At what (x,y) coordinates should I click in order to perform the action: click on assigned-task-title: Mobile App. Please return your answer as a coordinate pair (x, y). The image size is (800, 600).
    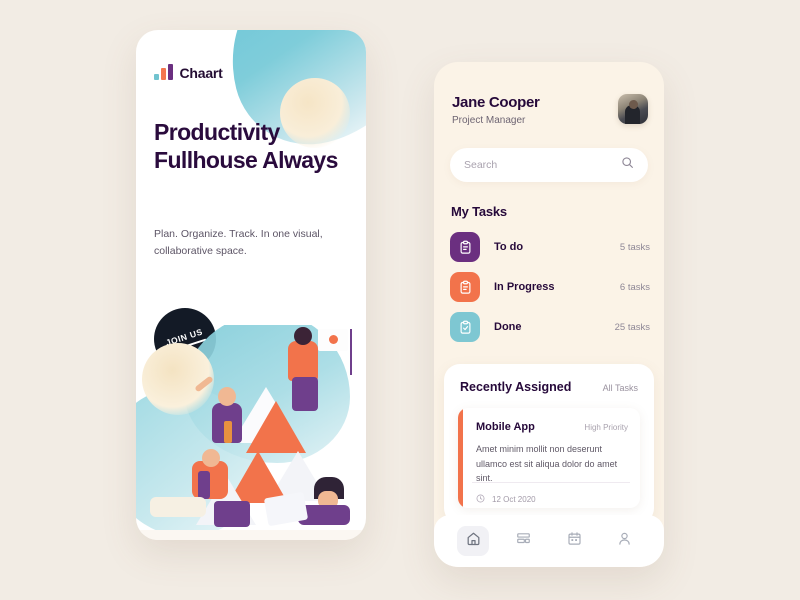
    Looking at the image, I should click on (505, 427).